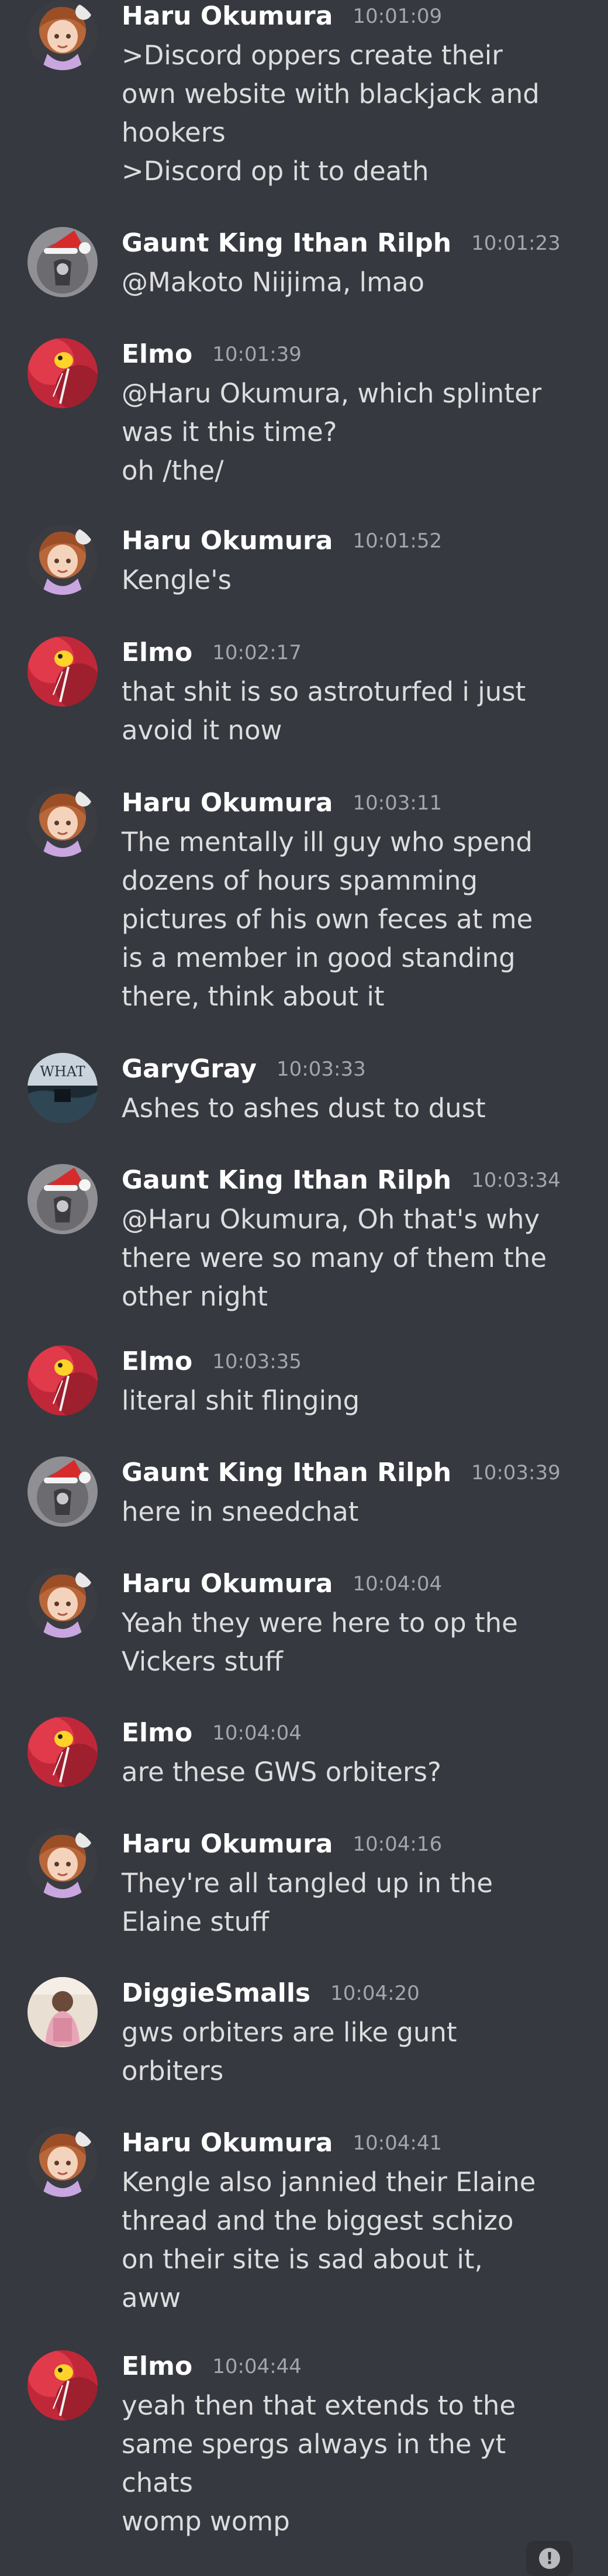  I want to click on message-line: hookers, so click(174, 132).